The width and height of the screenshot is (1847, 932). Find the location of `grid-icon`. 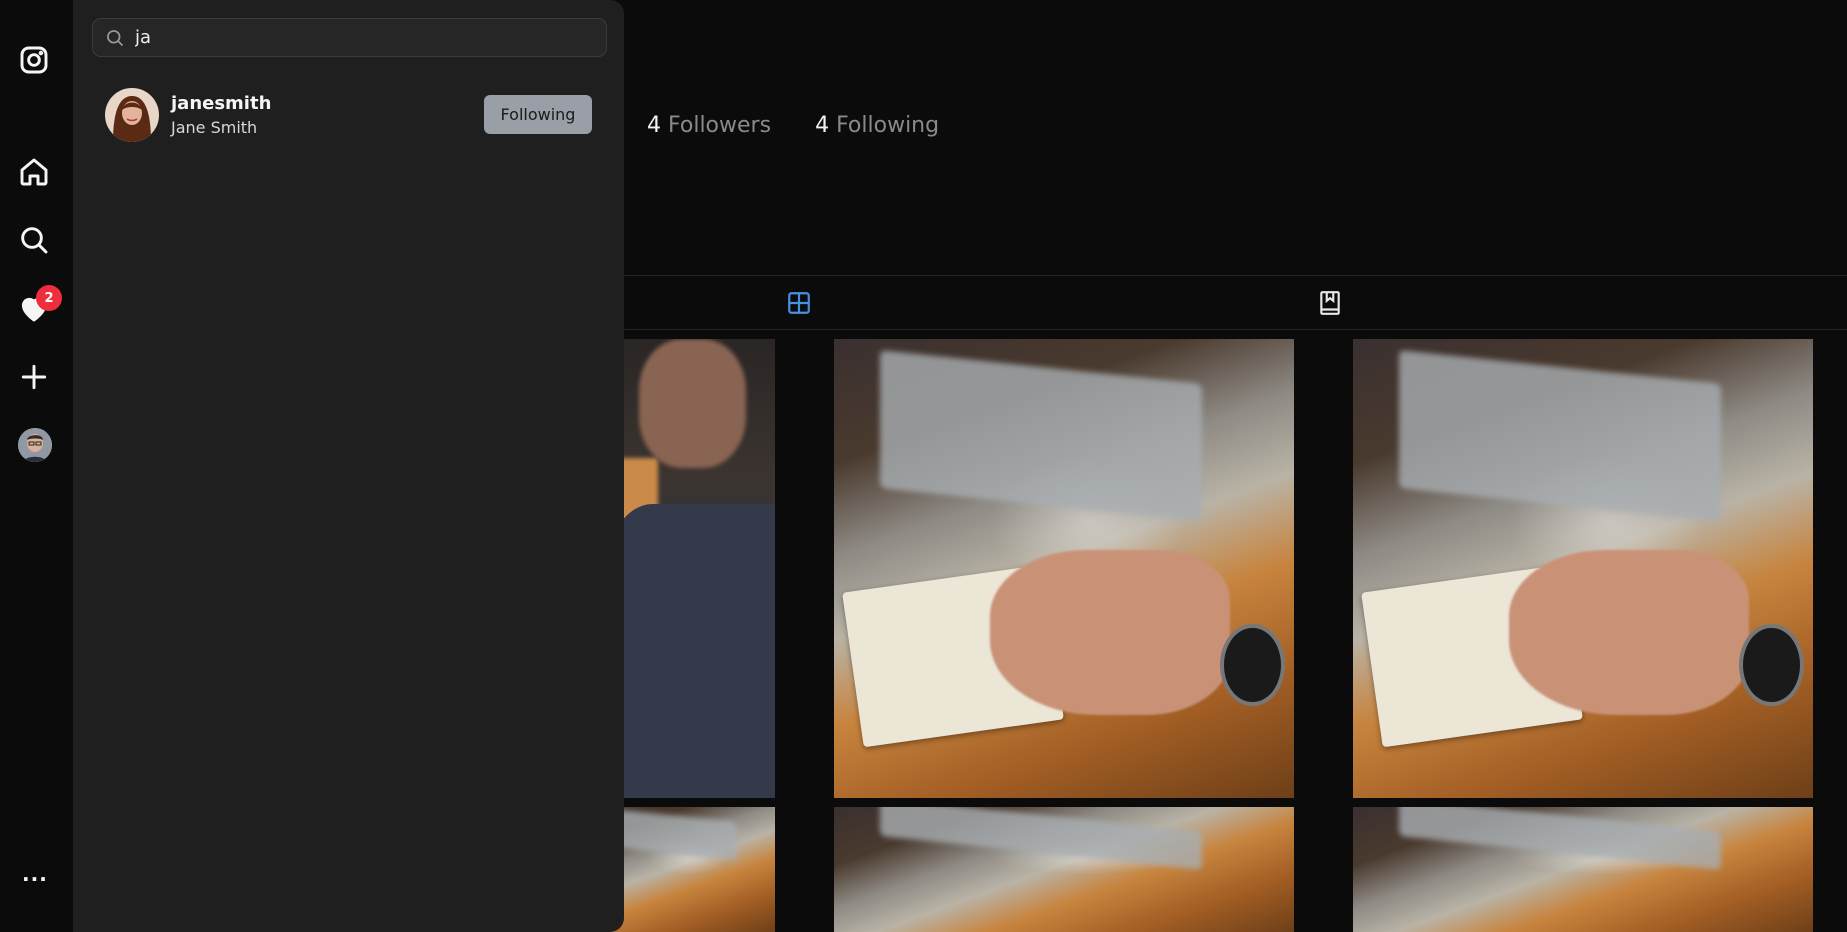

grid-icon is located at coordinates (799, 303).